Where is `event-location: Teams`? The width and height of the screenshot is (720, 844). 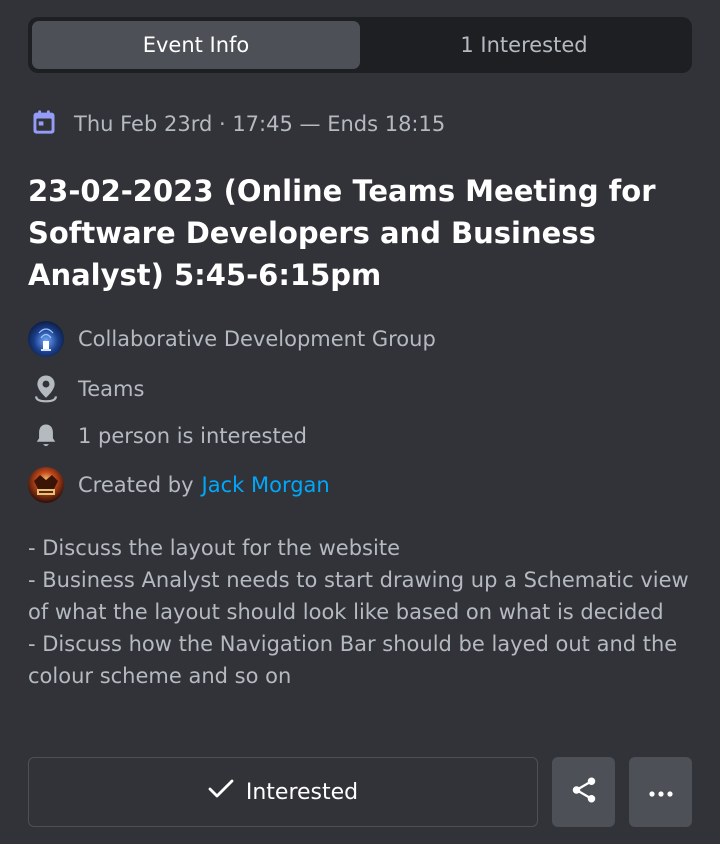
event-location: Teams is located at coordinates (111, 389).